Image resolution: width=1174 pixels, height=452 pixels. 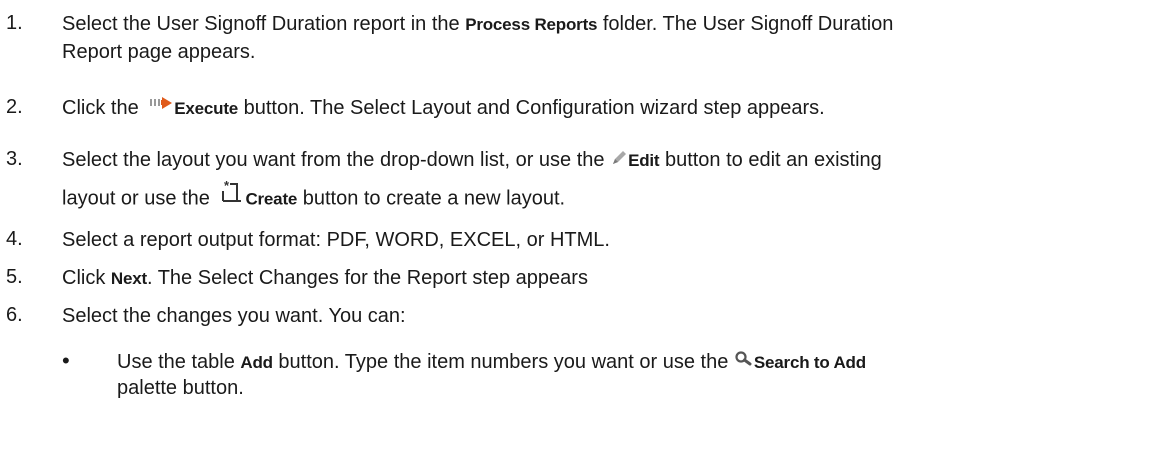 I want to click on ui-label-process-reports: Process Reports, so click(x=531, y=24).